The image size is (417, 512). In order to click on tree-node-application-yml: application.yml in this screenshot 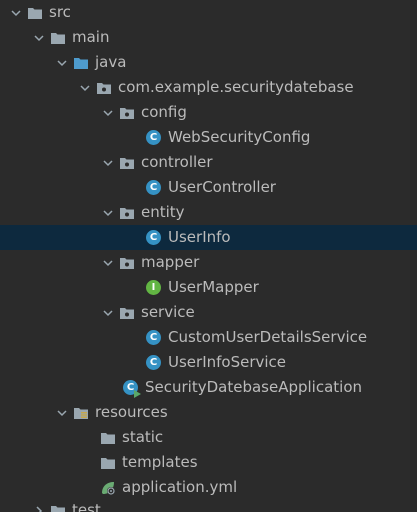, I will do `click(208, 487)`.